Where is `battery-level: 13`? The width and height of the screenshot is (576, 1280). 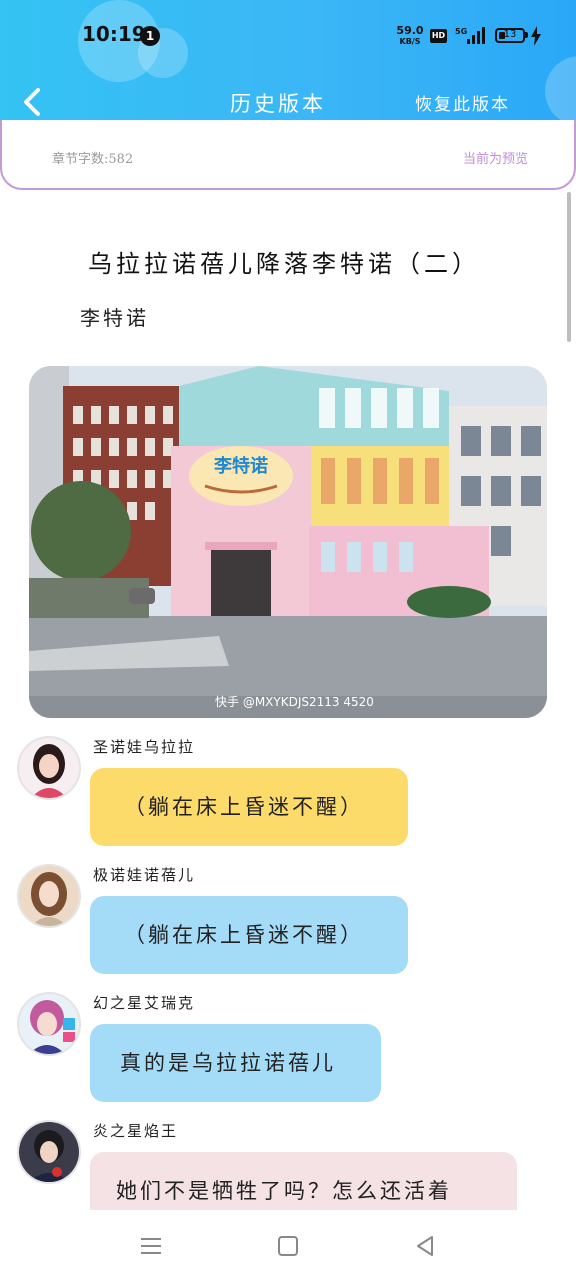 battery-level: 13 is located at coordinates (510, 34).